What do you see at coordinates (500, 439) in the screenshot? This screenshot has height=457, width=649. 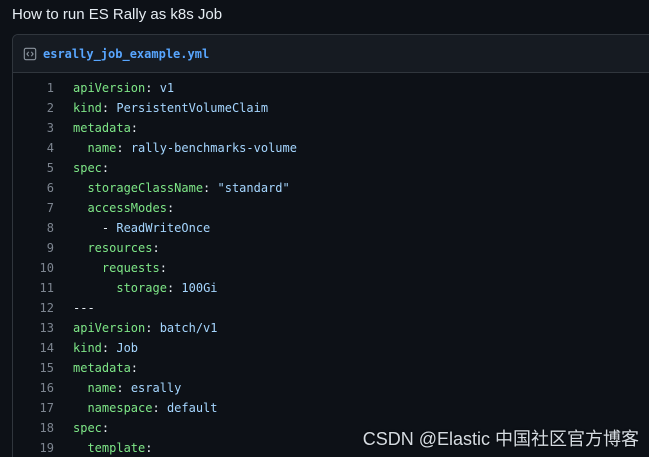 I see `watermark: CSDN @Elastic 中国社区官方博客` at bounding box center [500, 439].